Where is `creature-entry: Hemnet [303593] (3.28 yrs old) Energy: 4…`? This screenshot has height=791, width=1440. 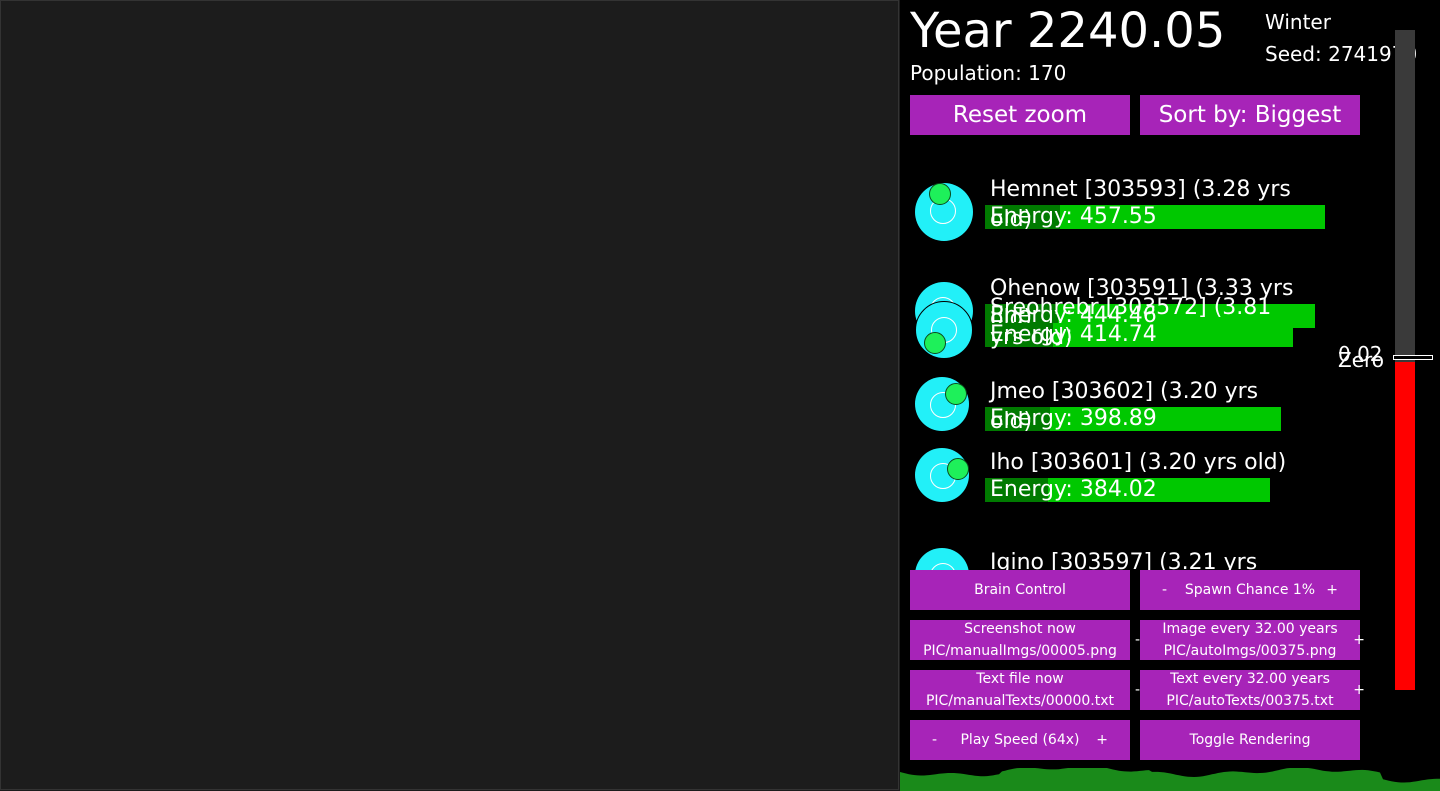
creature-entry: Hemnet [303593] (3.28 yrs old) Energy: 4… is located at coordinates (1112, 215).